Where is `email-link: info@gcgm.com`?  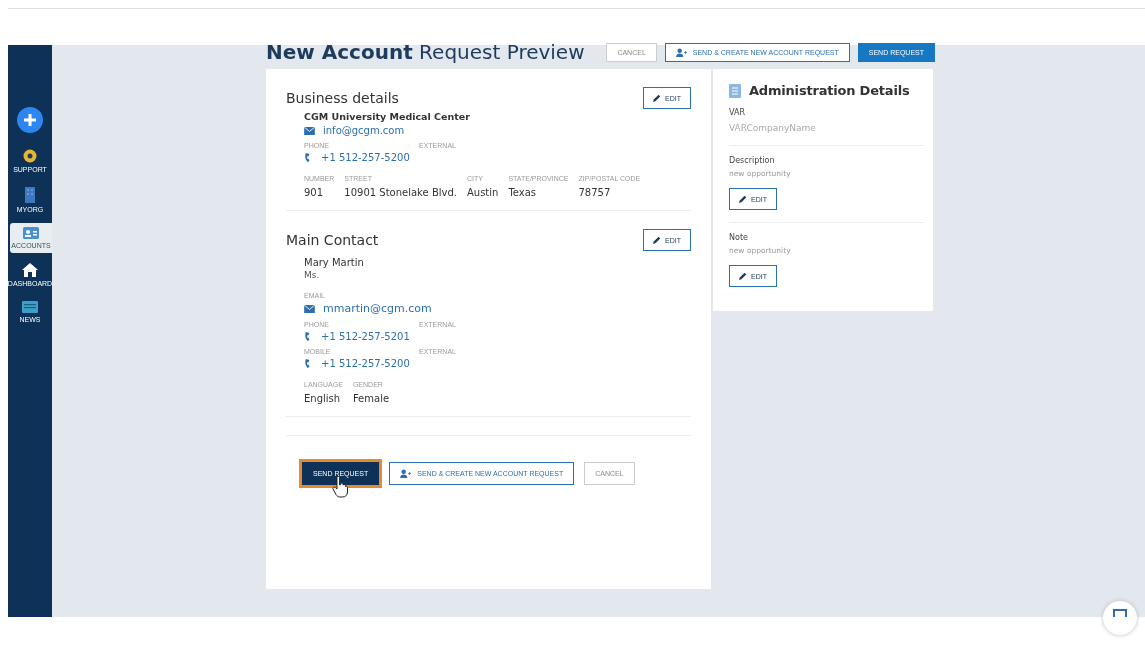 email-link: info@gcgm.com is located at coordinates (354, 130).